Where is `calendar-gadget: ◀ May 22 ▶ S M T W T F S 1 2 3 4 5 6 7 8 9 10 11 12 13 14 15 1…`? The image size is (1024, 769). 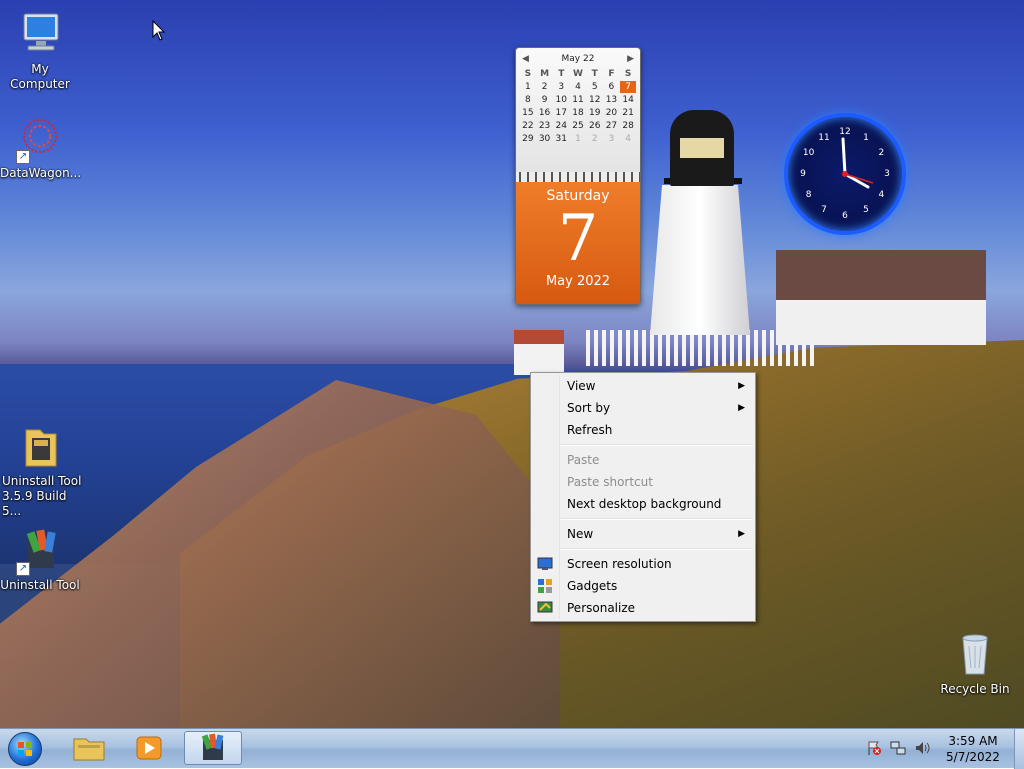
calendar-gadget: ◀ May 22 ▶ S M T W T F S 1 2 3 4 5 6 7 8 9 10 11 12 13 14 15 1… is located at coordinates (578, 176).